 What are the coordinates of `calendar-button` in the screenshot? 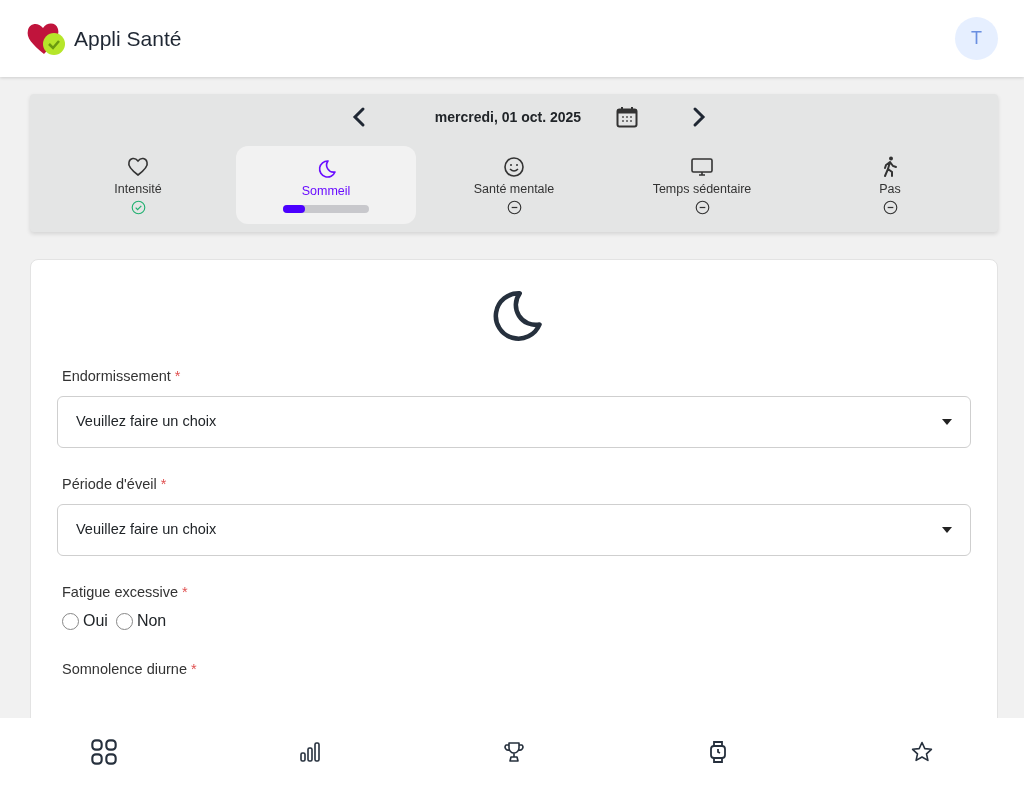 It's located at (627, 117).